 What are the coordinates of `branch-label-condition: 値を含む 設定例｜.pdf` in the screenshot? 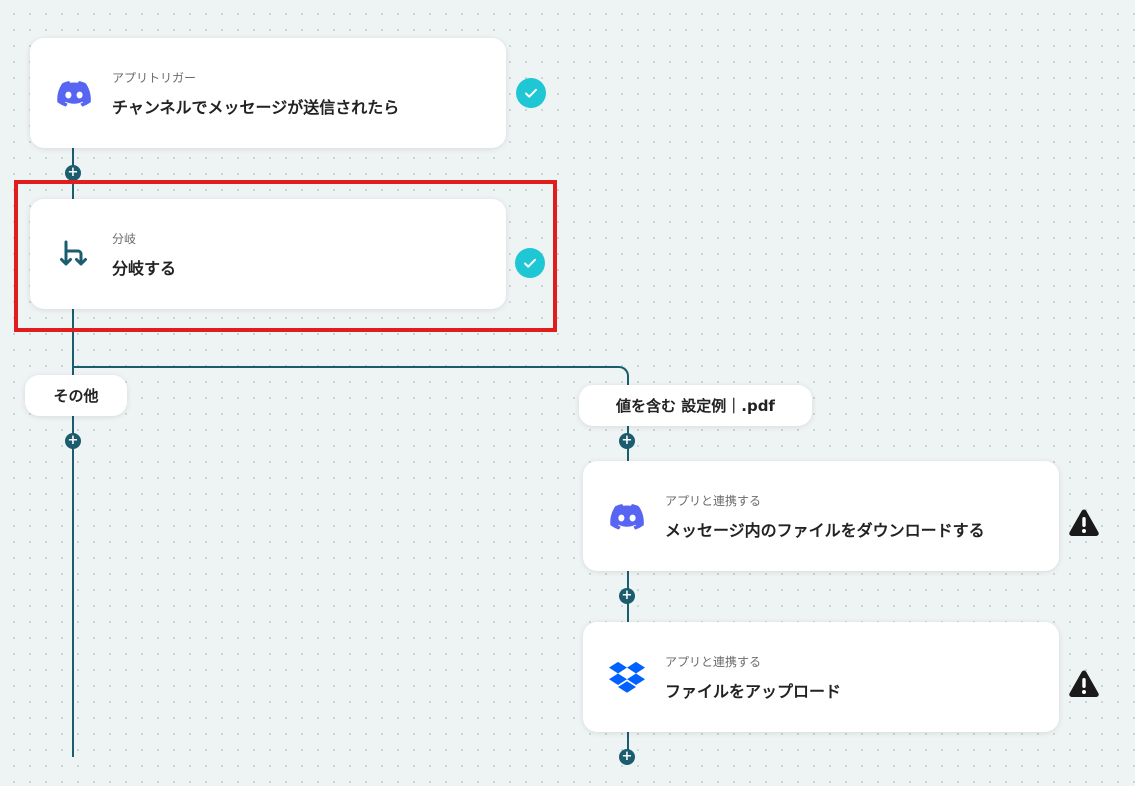 It's located at (695, 405).